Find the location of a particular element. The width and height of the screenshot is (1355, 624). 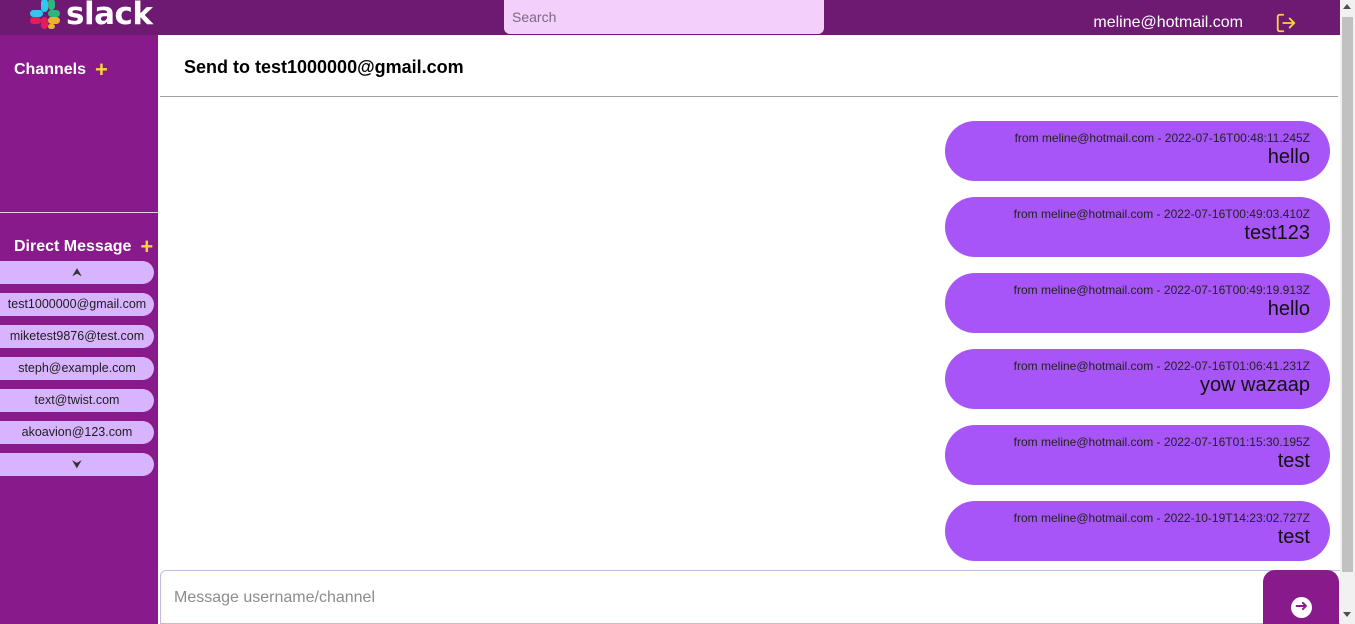

scrollbar-thumb is located at coordinates (1347, 294).